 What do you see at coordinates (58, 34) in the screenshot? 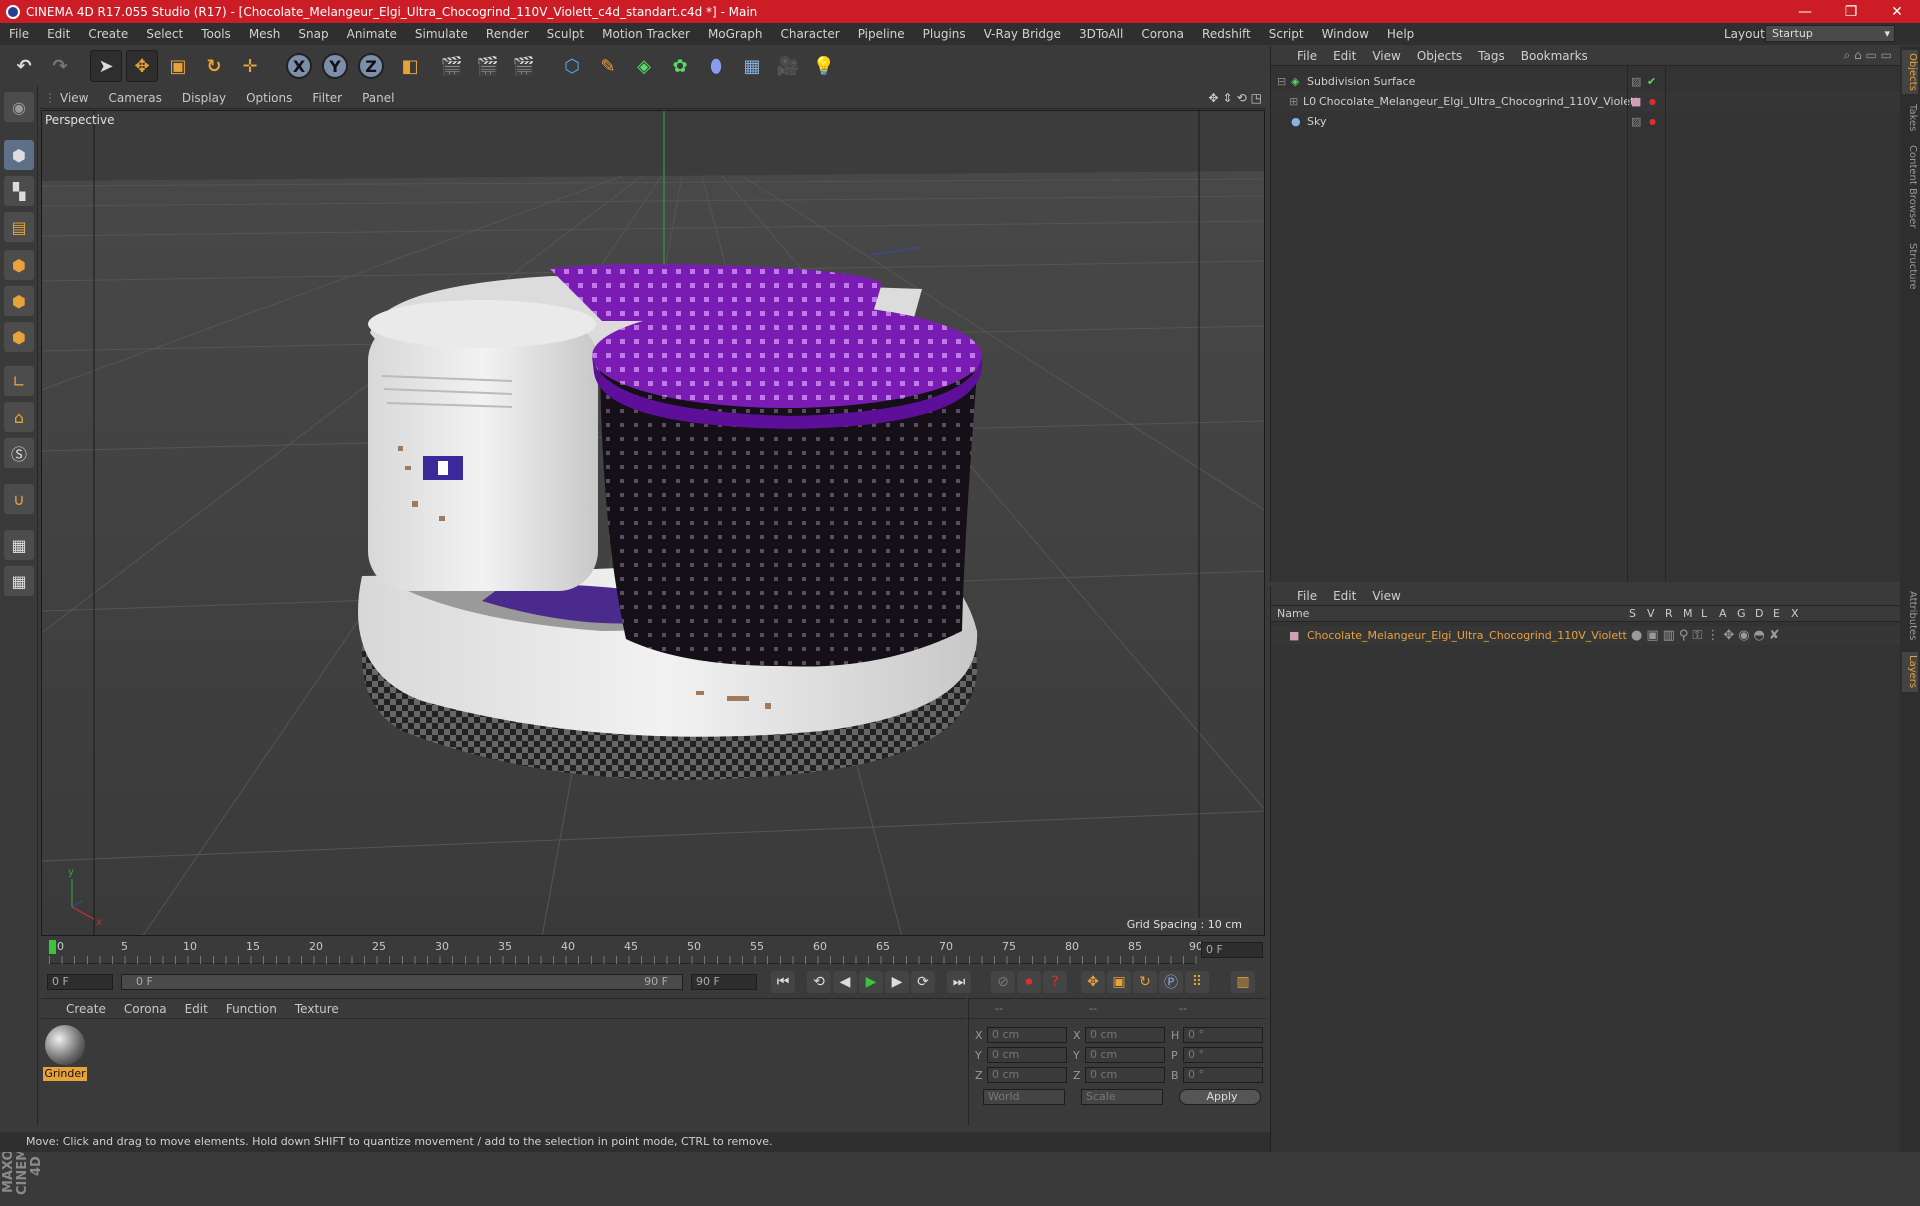
I see `menu-edit: Edit` at bounding box center [58, 34].